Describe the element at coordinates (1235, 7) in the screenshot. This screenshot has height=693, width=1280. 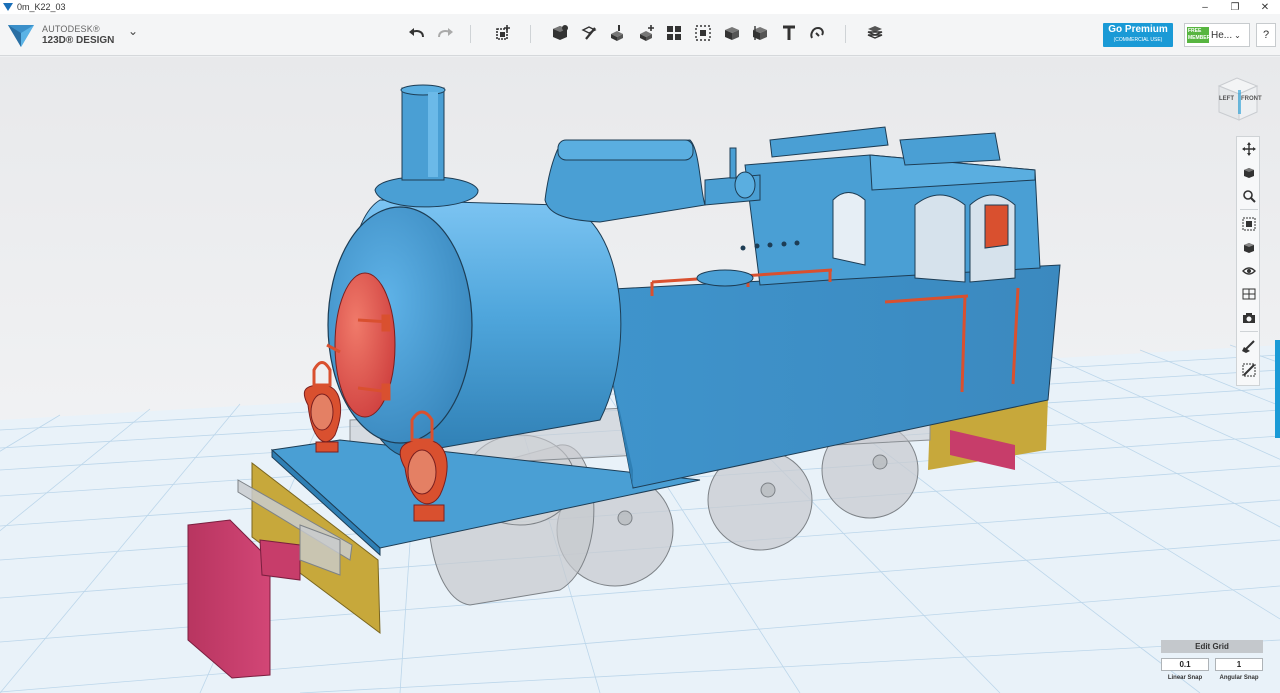
I see `maximize-icon: ❐` at that location.